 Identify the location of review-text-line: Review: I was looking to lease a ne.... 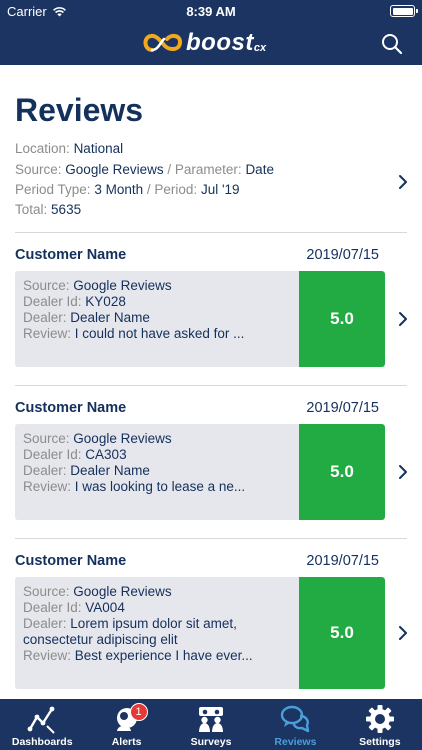
(160, 487).